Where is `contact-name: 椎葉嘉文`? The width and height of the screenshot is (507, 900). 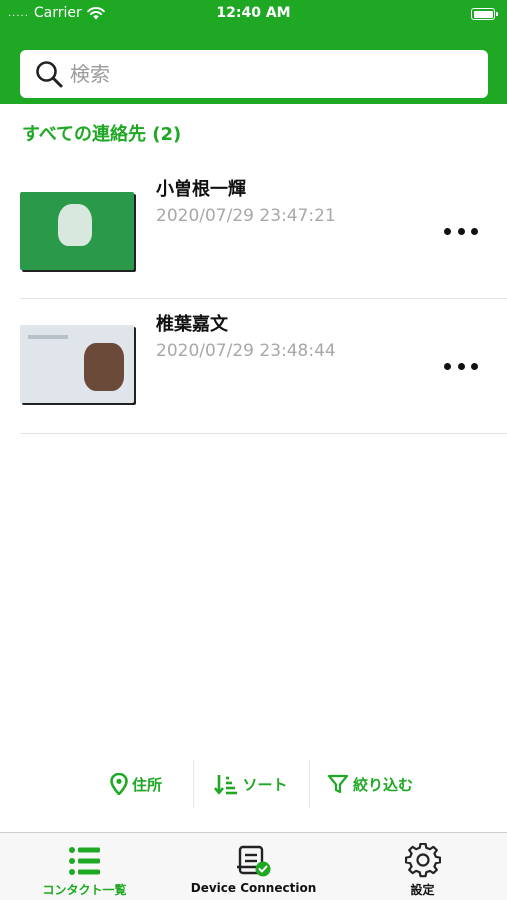
contact-name: 椎葉嘉文 is located at coordinates (192, 324).